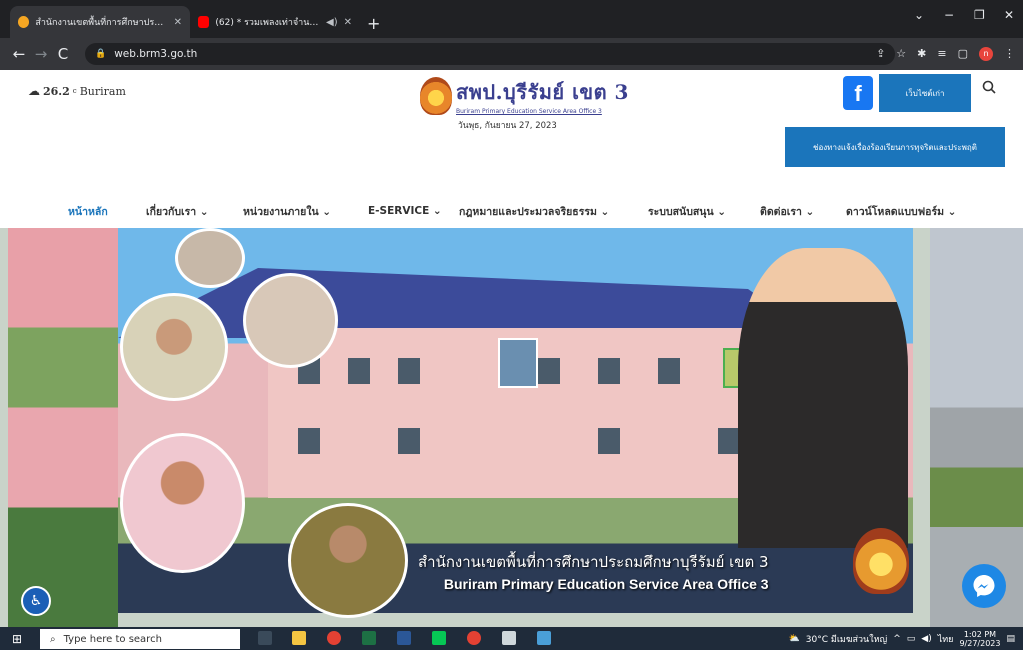  Describe the element at coordinates (334, 638) in the screenshot. I see `chrome-icon` at that location.